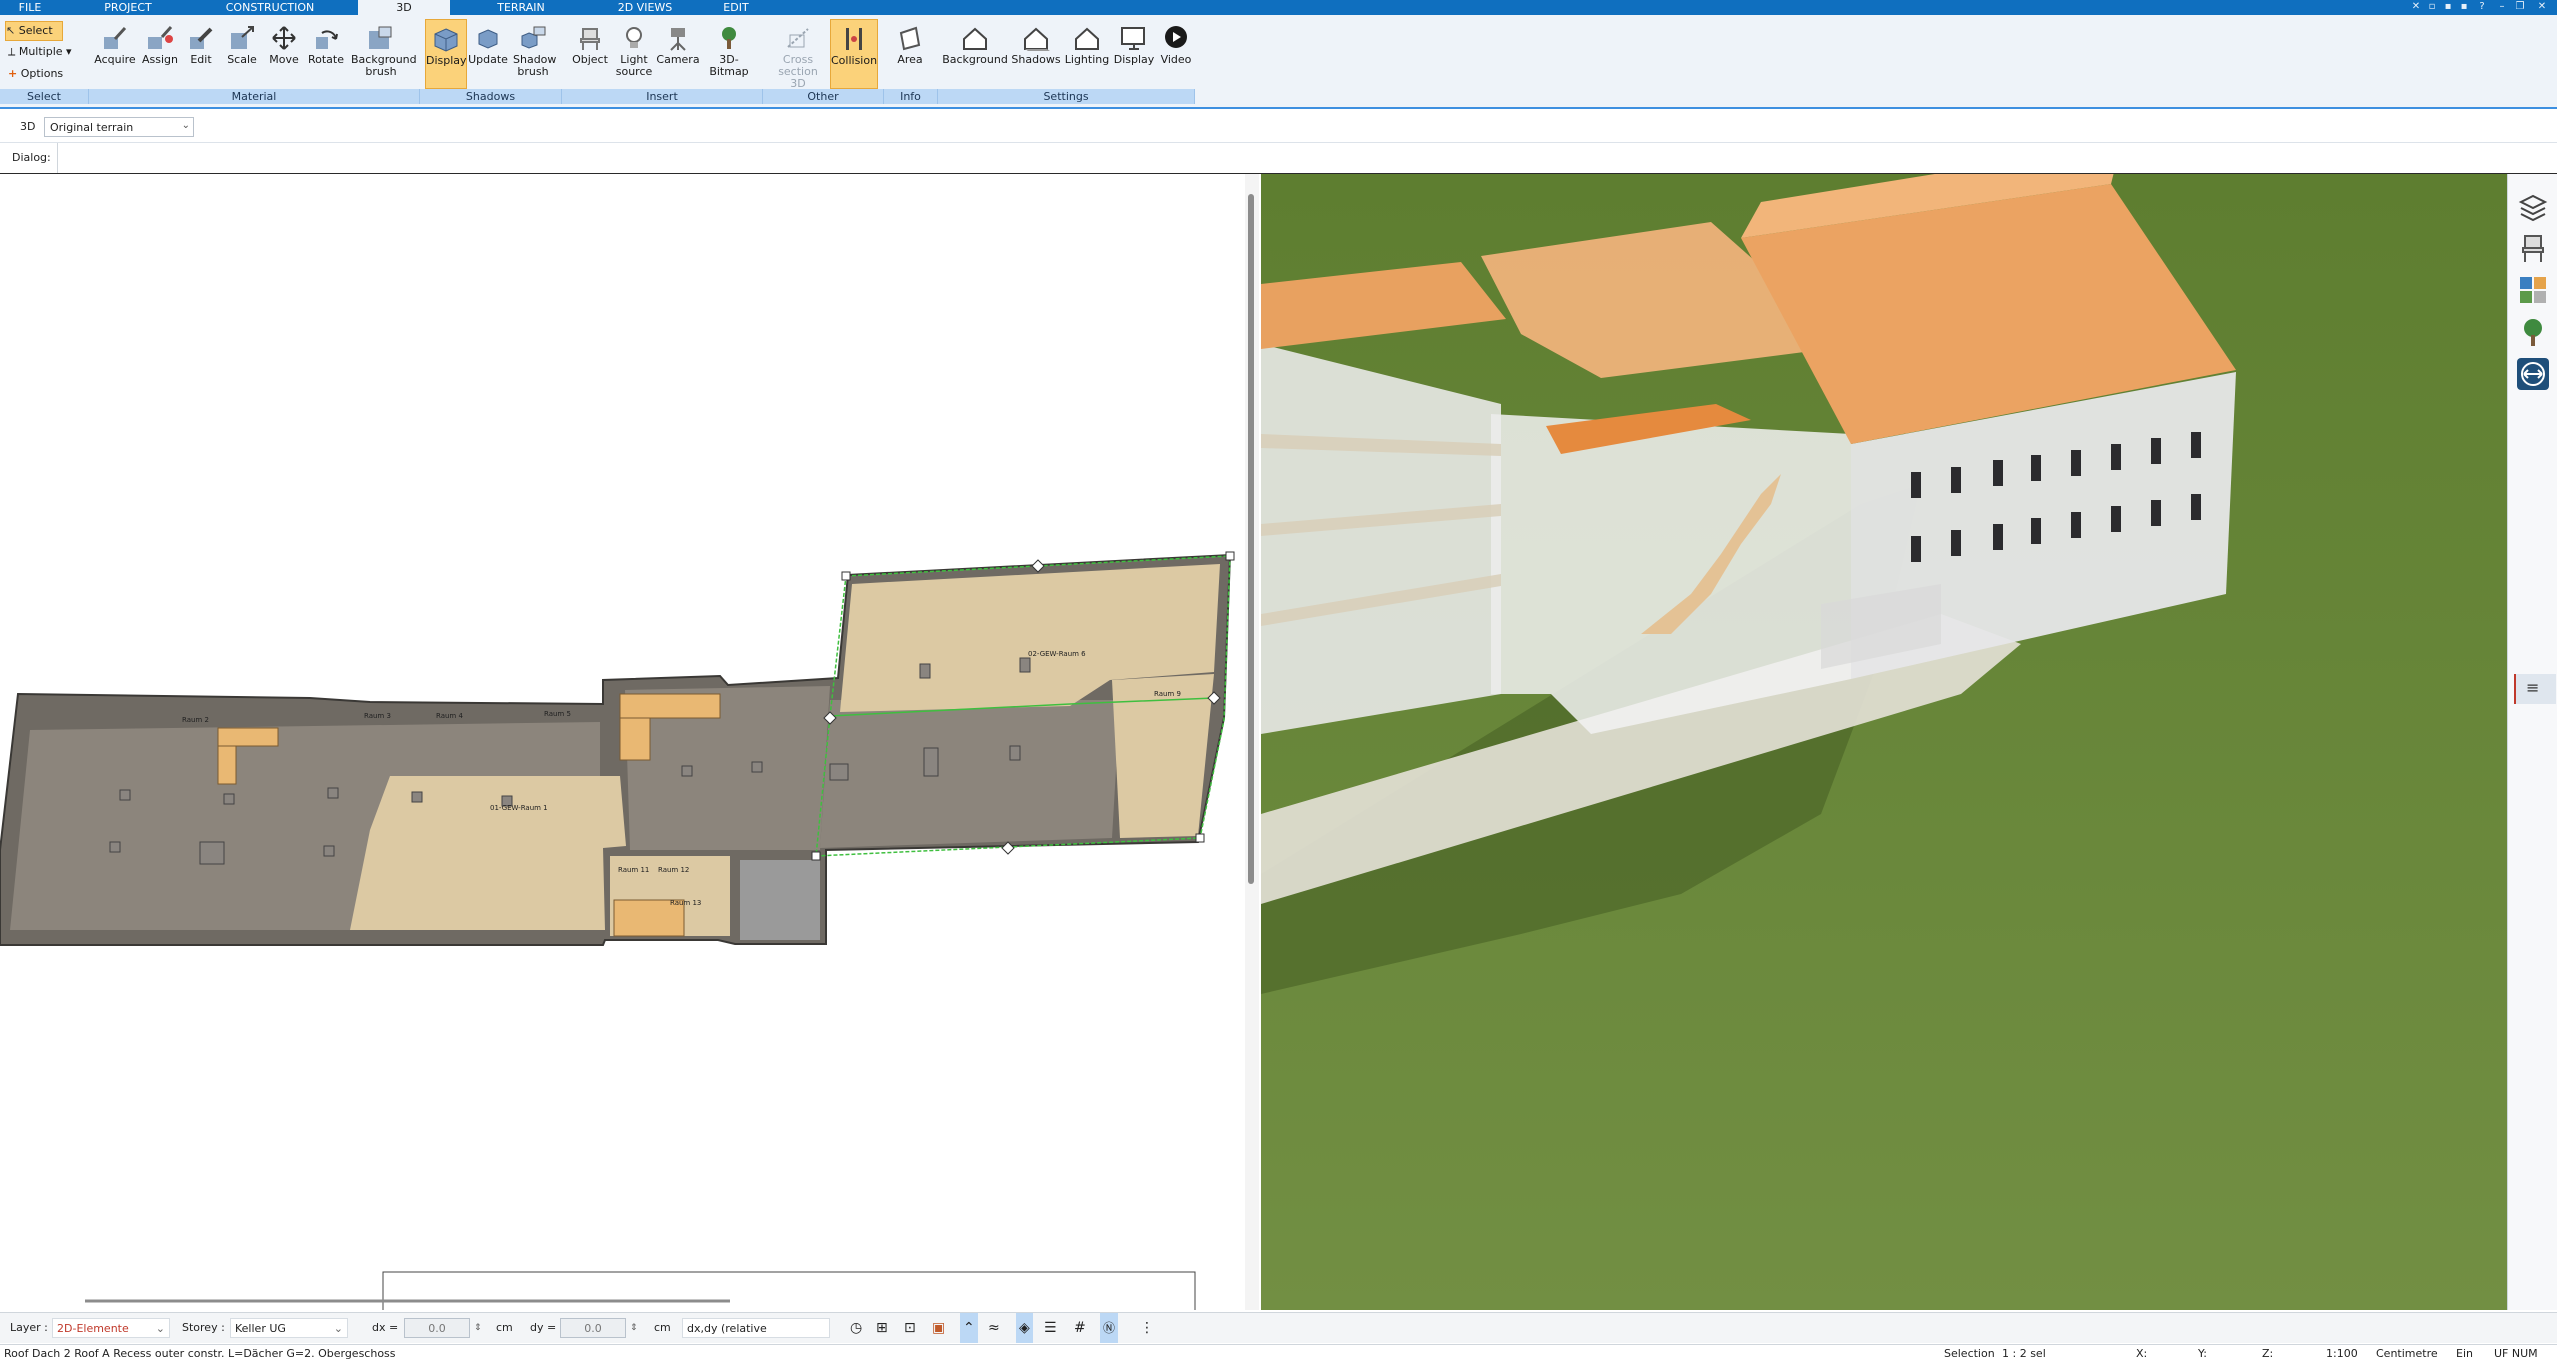  Describe the element at coordinates (994, 1328) in the screenshot. I see `snap-line-icon: ≈` at that location.